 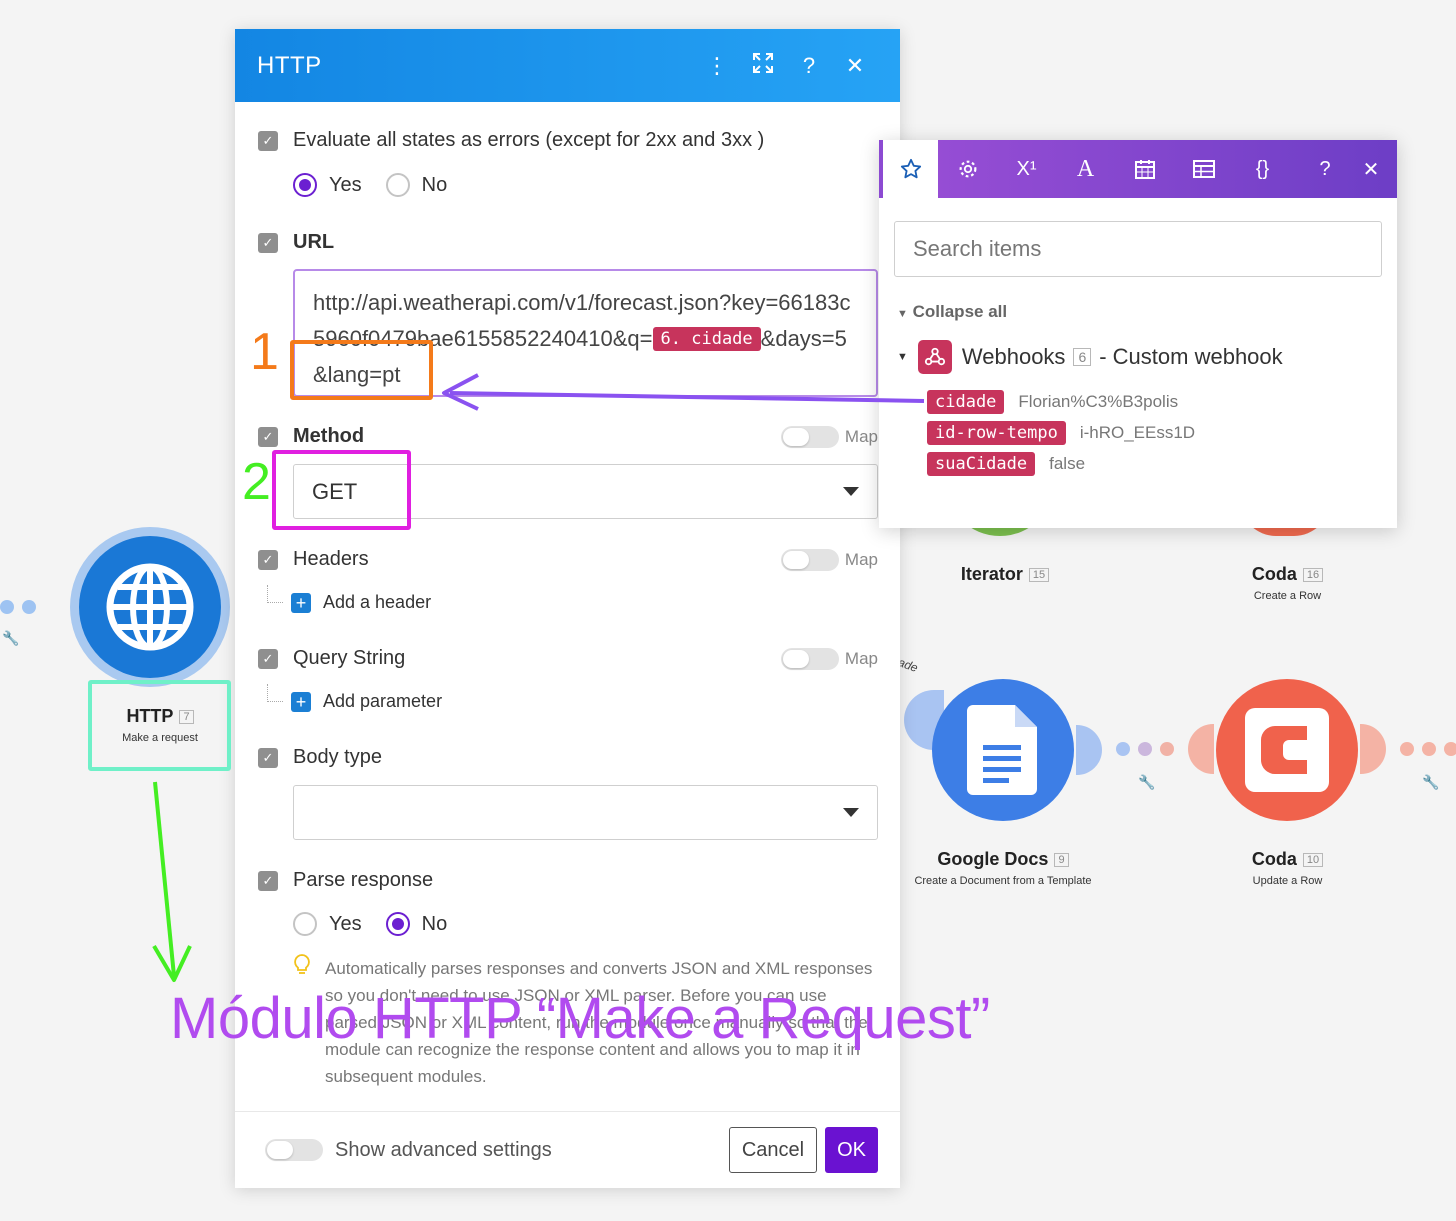 I want to click on chevron-down-icon, so click(x=851, y=491).